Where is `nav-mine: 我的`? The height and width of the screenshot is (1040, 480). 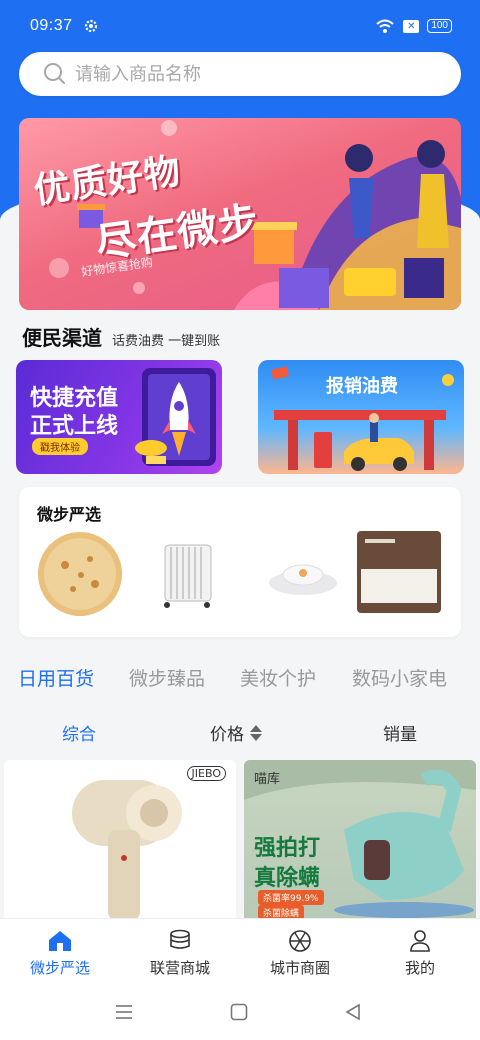
nav-mine: 我的 is located at coordinates (420, 953).